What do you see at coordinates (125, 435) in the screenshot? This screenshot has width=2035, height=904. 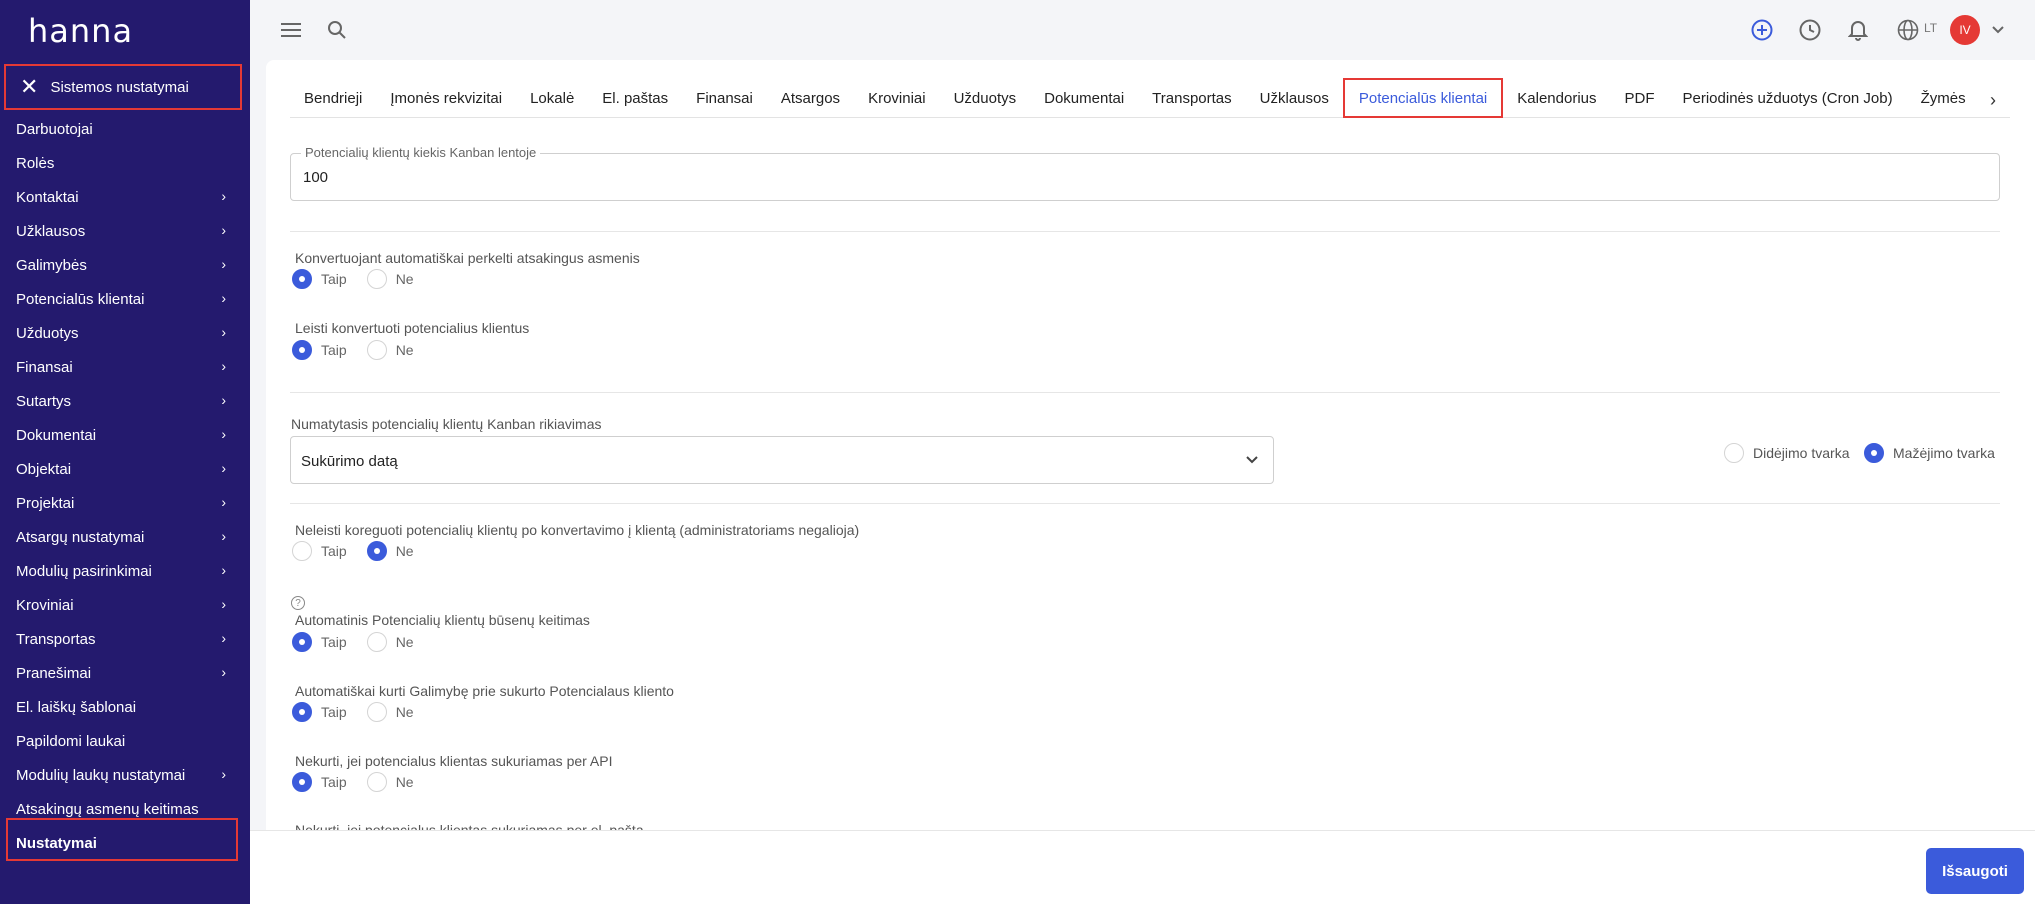 I see `sidebar-item: Dokumentai ›` at bounding box center [125, 435].